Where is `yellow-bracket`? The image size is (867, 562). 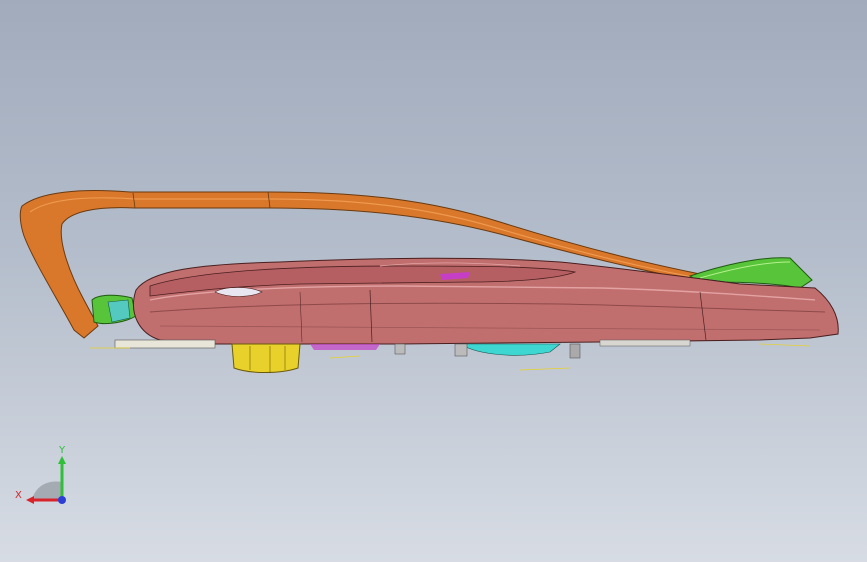 yellow-bracket is located at coordinates (266, 358).